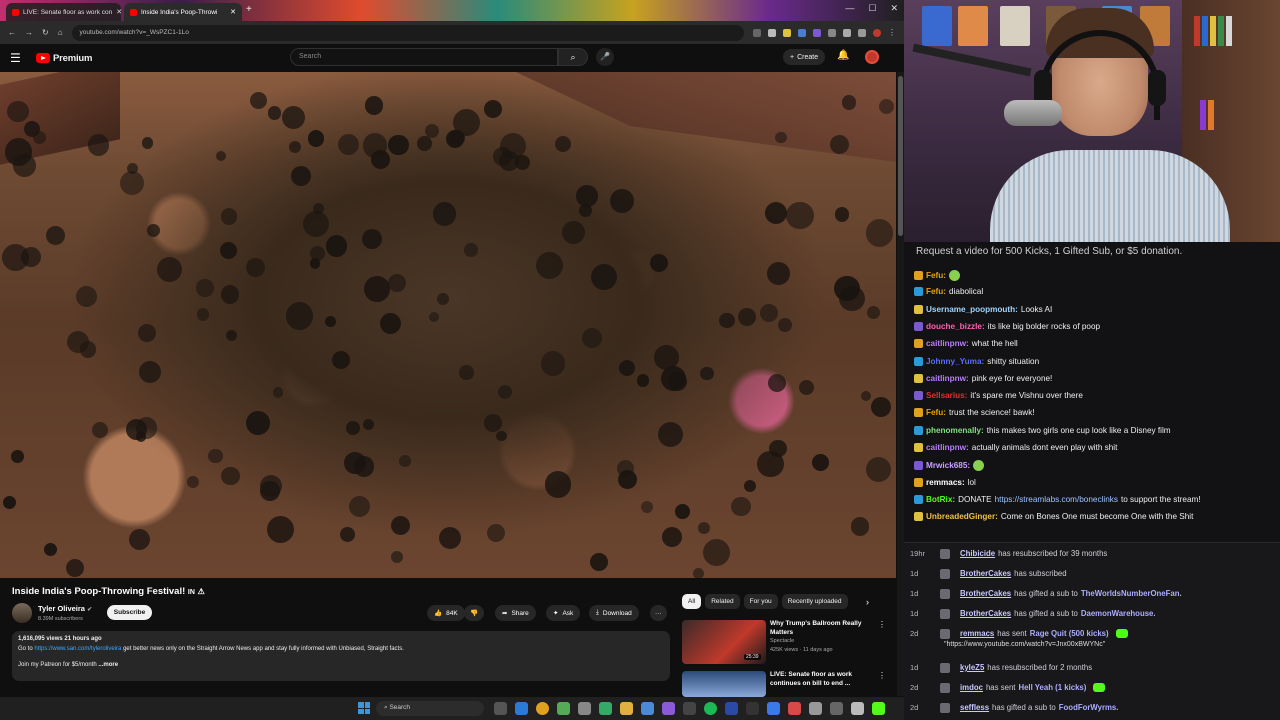 The width and height of the screenshot is (1280, 720). What do you see at coordinates (183, 12) in the screenshot?
I see `tab-poop-festival: Inside India's Poop-Throwi ✕` at bounding box center [183, 12].